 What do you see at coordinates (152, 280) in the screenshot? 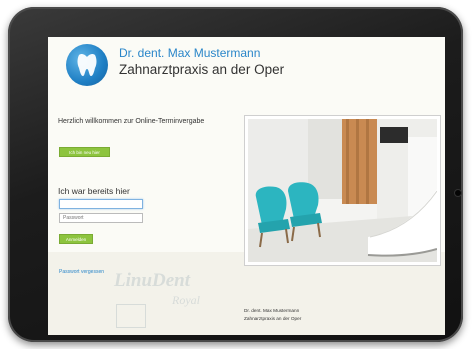
I see `watermark-logo: LinuDent` at bounding box center [152, 280].